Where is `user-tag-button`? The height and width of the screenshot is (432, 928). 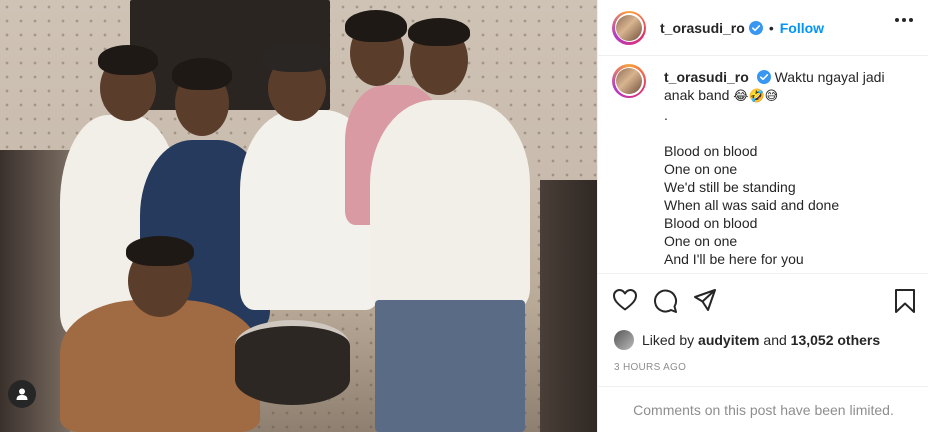 user-tag-button is located at coordinates (22, 394).